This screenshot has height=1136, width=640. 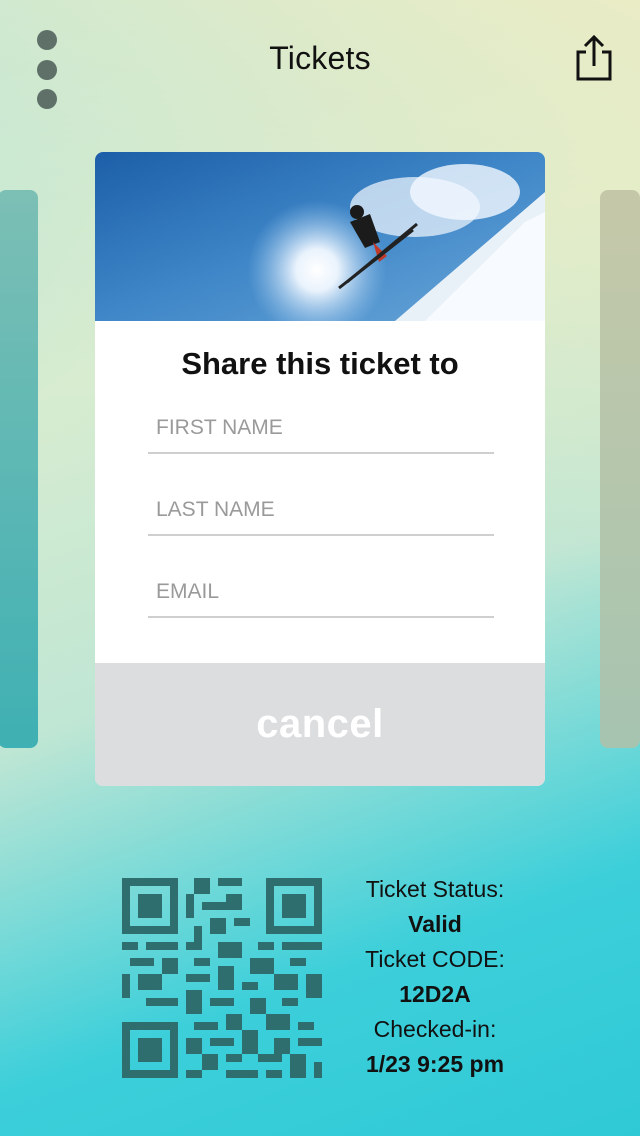 I want to click on share-button, so click(x=594, y=58).